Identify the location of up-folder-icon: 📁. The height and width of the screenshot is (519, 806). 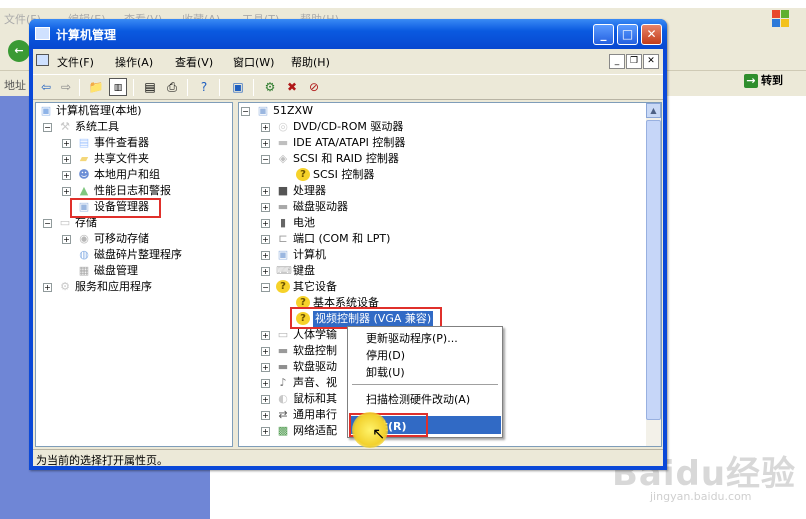
(96, 87).